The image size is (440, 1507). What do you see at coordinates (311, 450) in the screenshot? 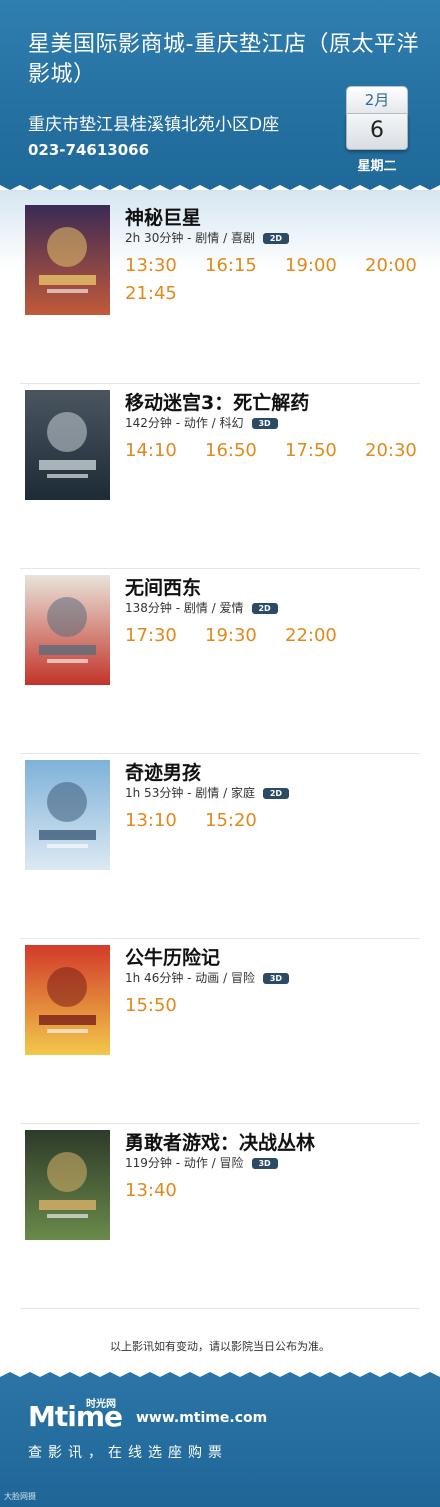
I see `showtime-link: 17:50` at bounding box center [311, 450].